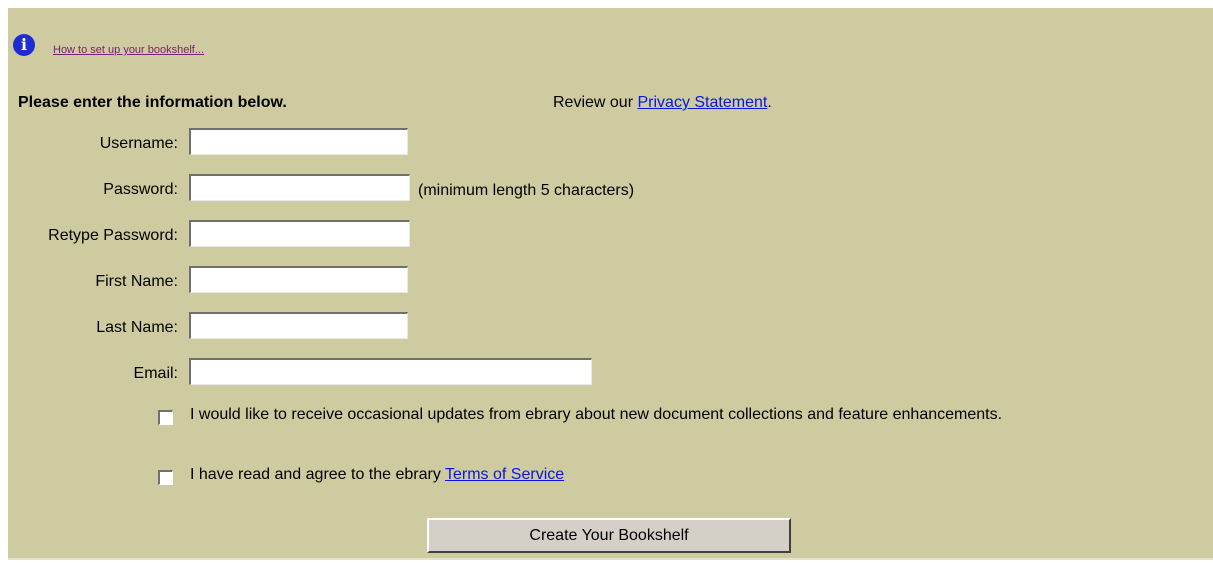 Image resolution: width=1213 pixels, height=566 pixels. I want to click on privacy-notice: Review our Privacy Statement., so click(662, 103).